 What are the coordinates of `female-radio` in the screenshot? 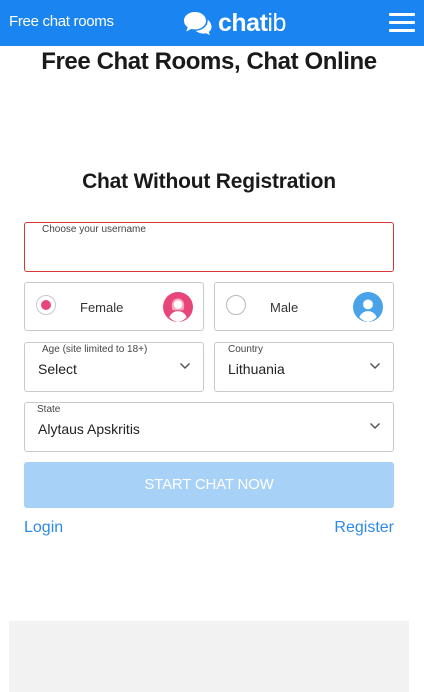 It's located at (46, 305).